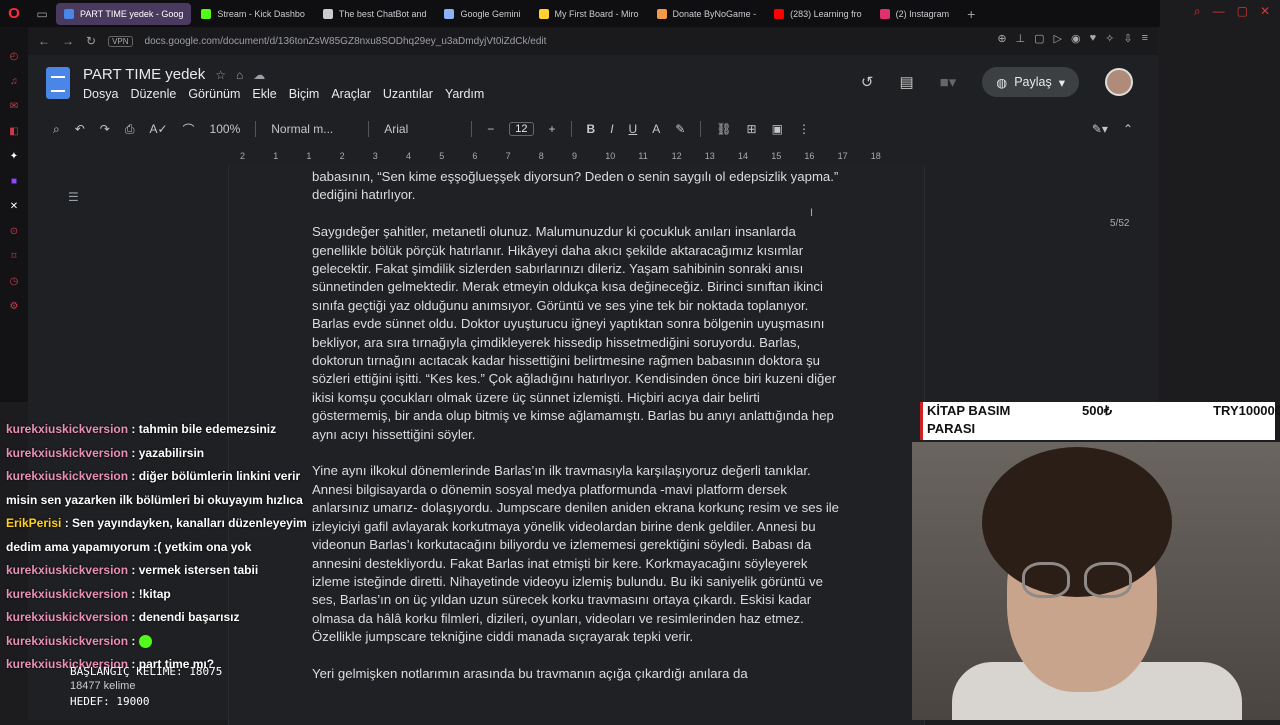  Describe the element at coordinates (264, 94) in the screenshot. I see `menu-item: Ekle` at that location.